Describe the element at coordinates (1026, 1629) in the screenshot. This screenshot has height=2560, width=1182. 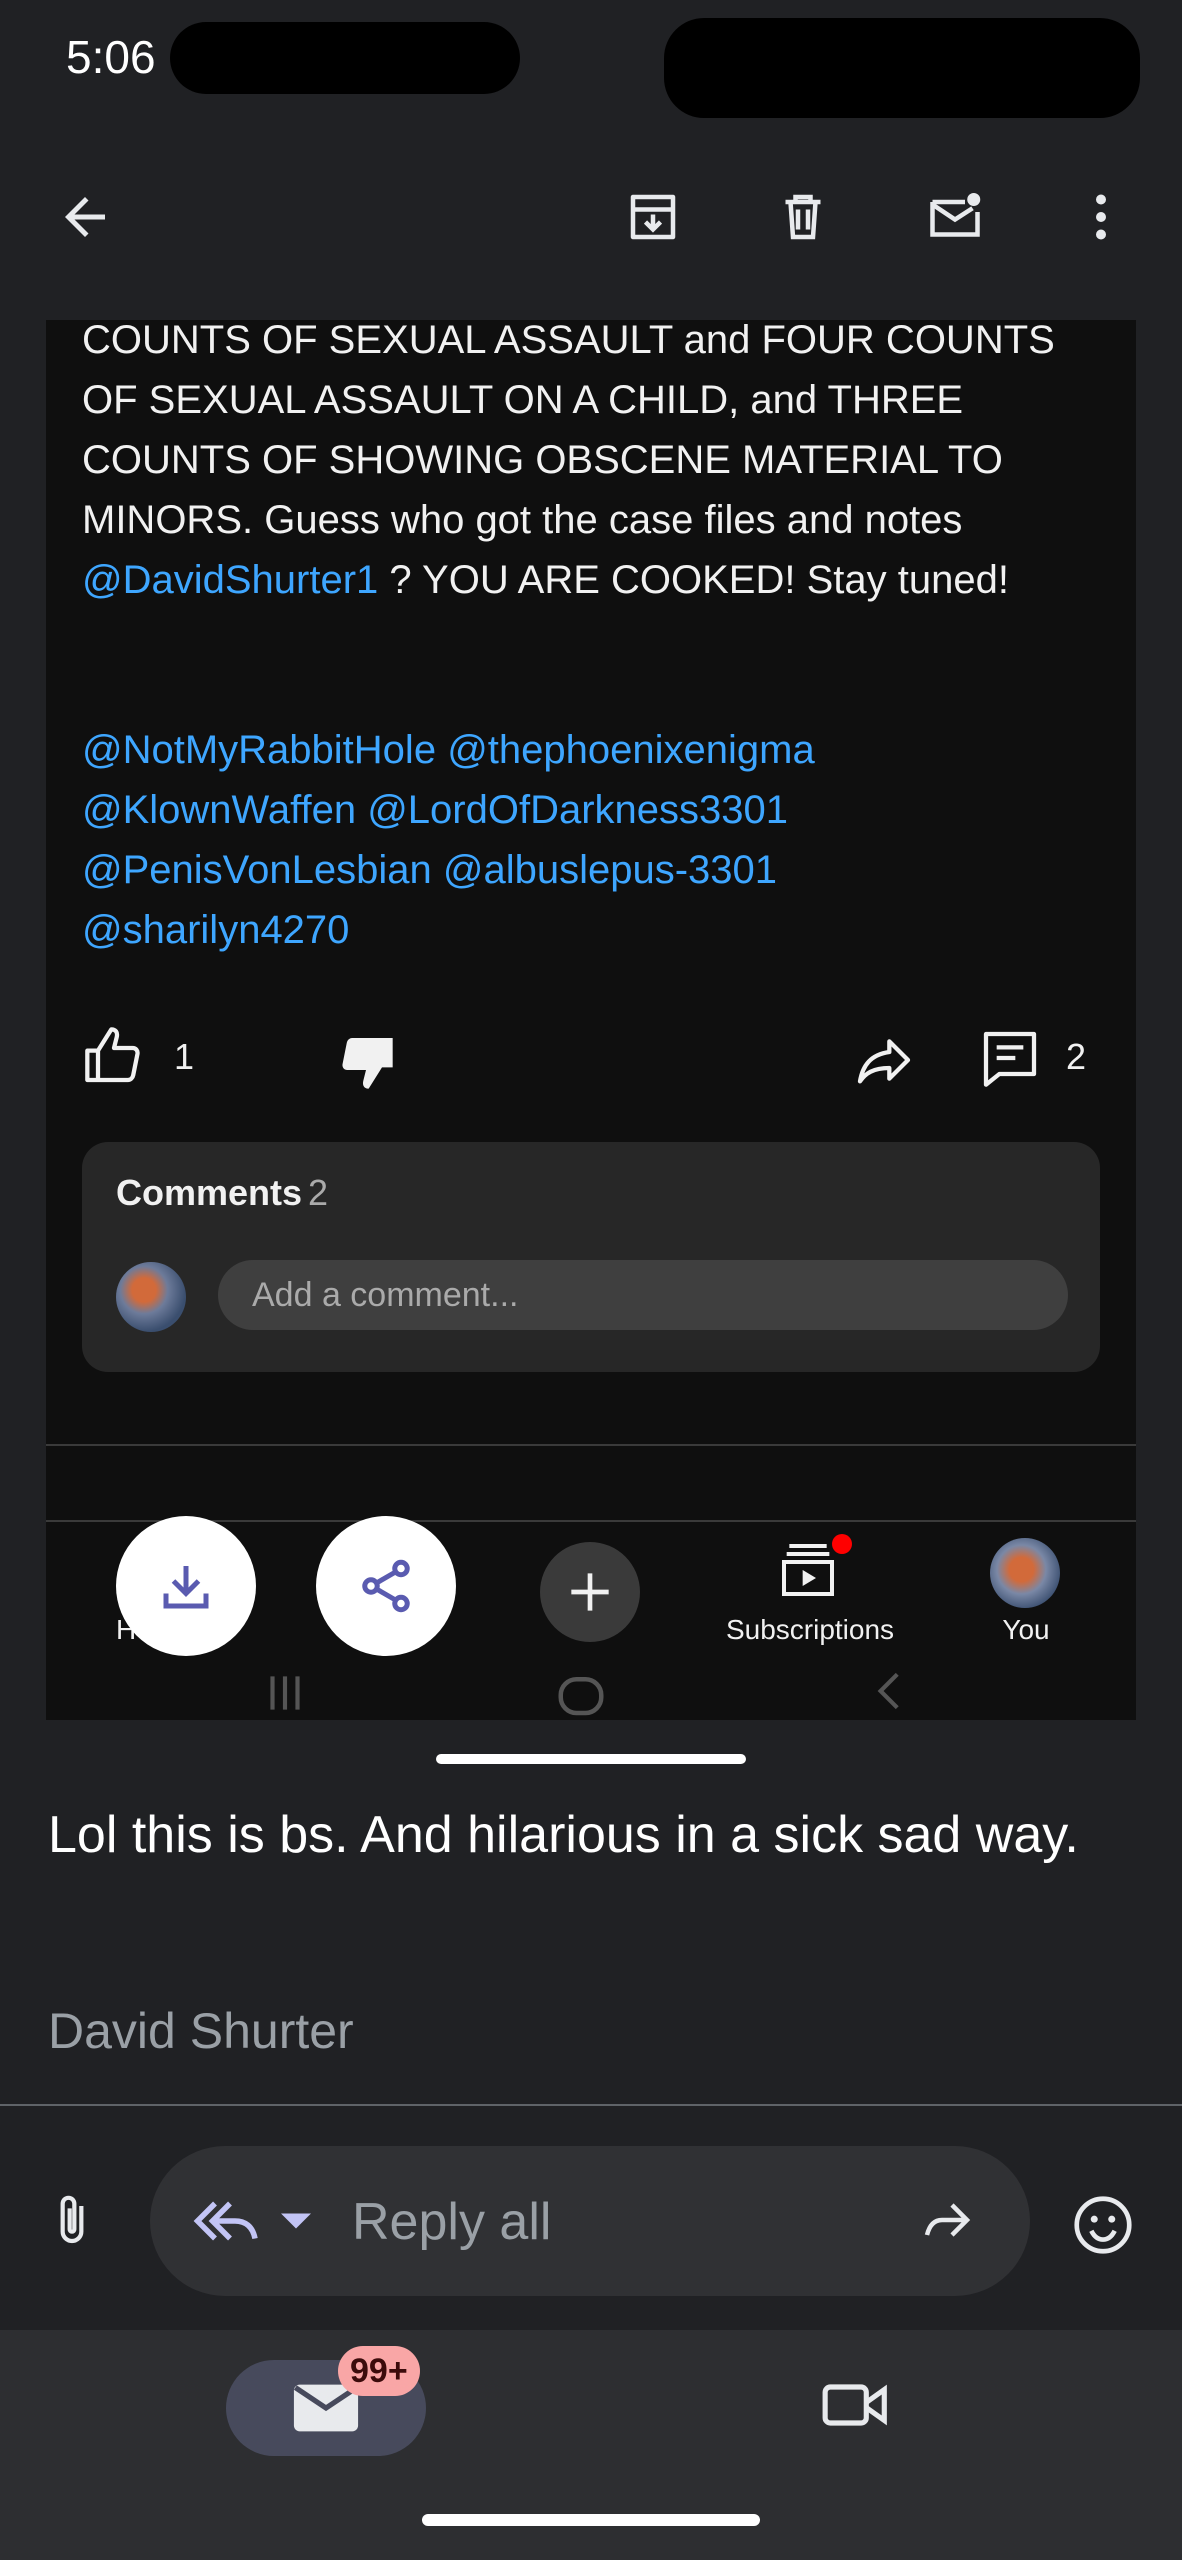
I see `nav-you: You` at that location.